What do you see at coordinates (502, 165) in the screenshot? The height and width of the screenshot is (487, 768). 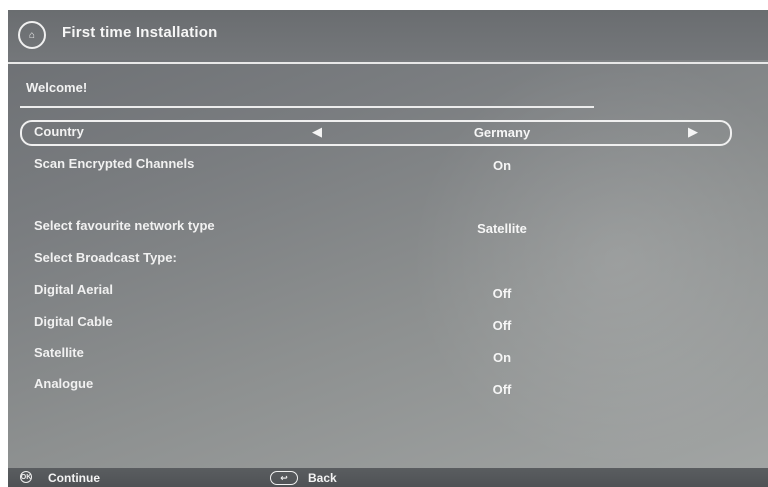 I see `scan-encrypted-value: On` at bounding box center [502, 165].